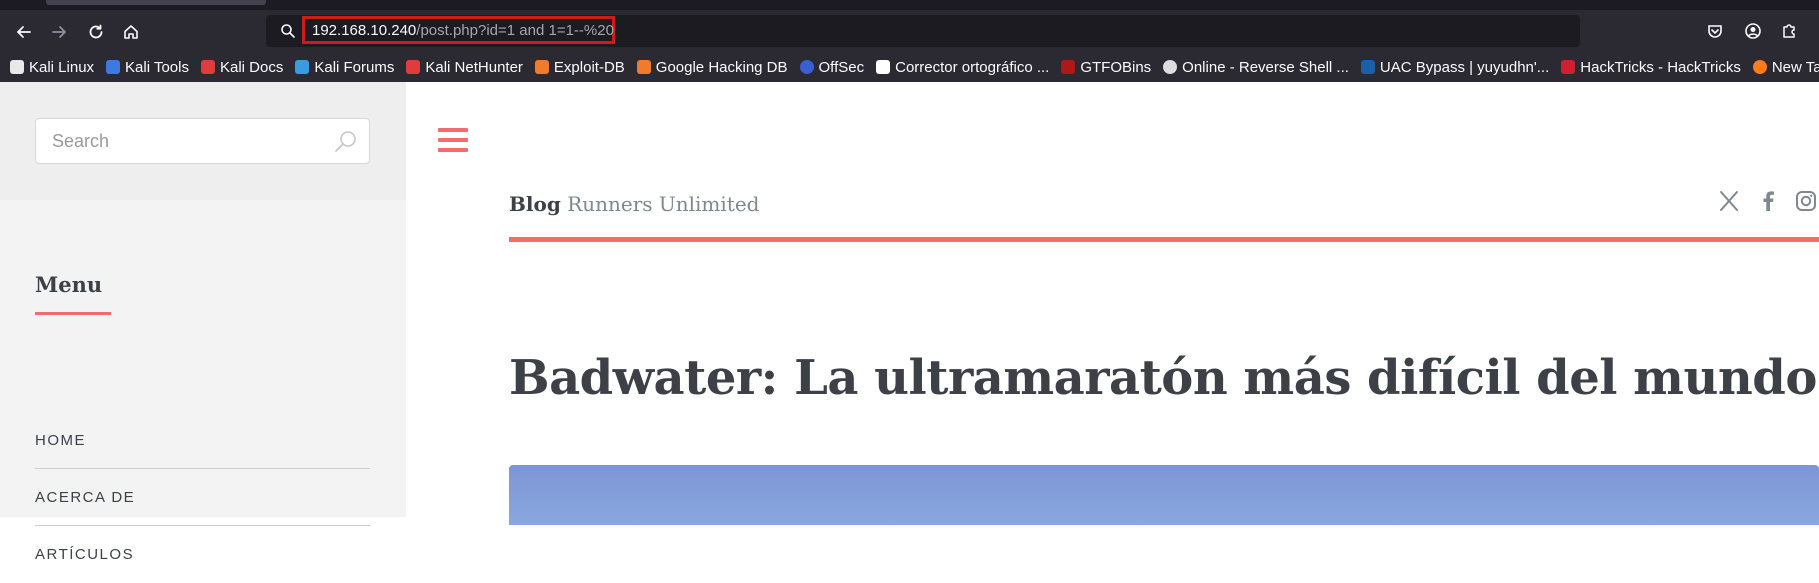 This screenshot has height=583, width=1819. I want to click on url-path: /post.php?id=1 and 1=1--%20, so click(515, 30).